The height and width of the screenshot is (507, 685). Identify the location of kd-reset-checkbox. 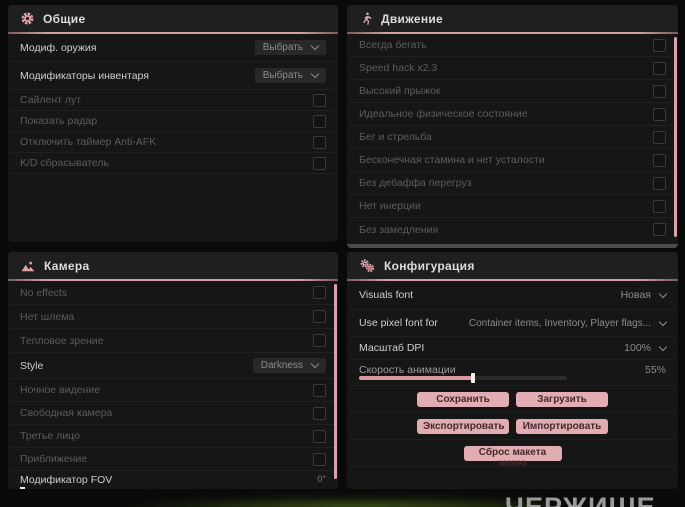
(319, 163).